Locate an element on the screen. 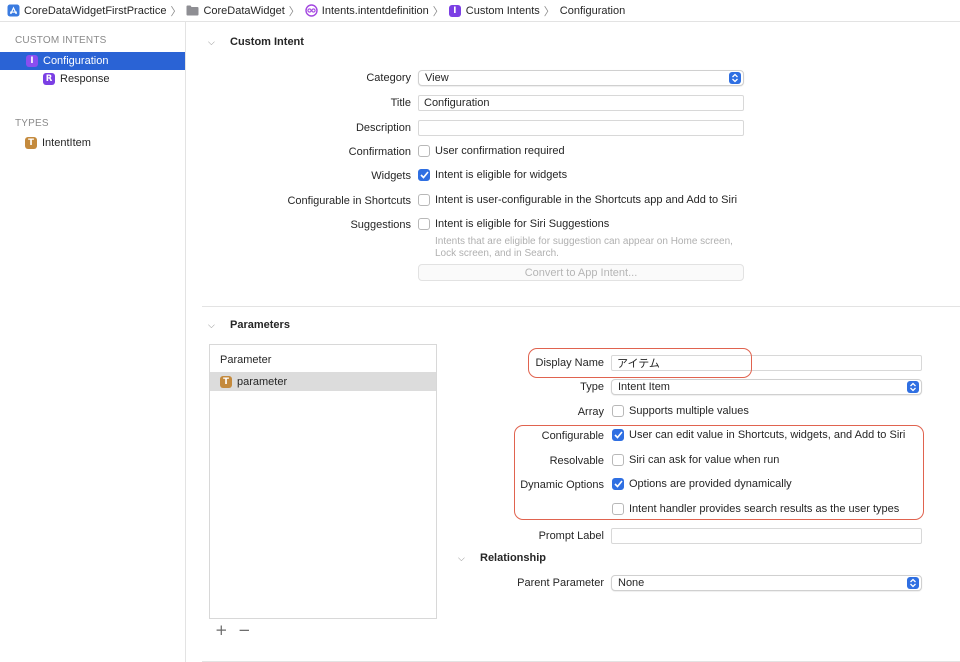 This screenshot has width=960, height=662. breadcrumb-project: CoreDataWidgetFirstPractice is located at coordinates (86, 10).